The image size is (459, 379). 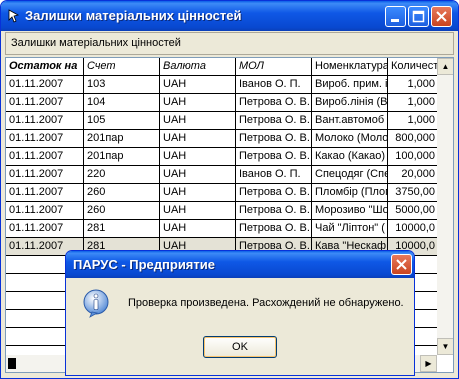 What do you see at coordinates (12, 363) in the screenshot?
I see `scroll-thumb` at bounding box center [12, 363].